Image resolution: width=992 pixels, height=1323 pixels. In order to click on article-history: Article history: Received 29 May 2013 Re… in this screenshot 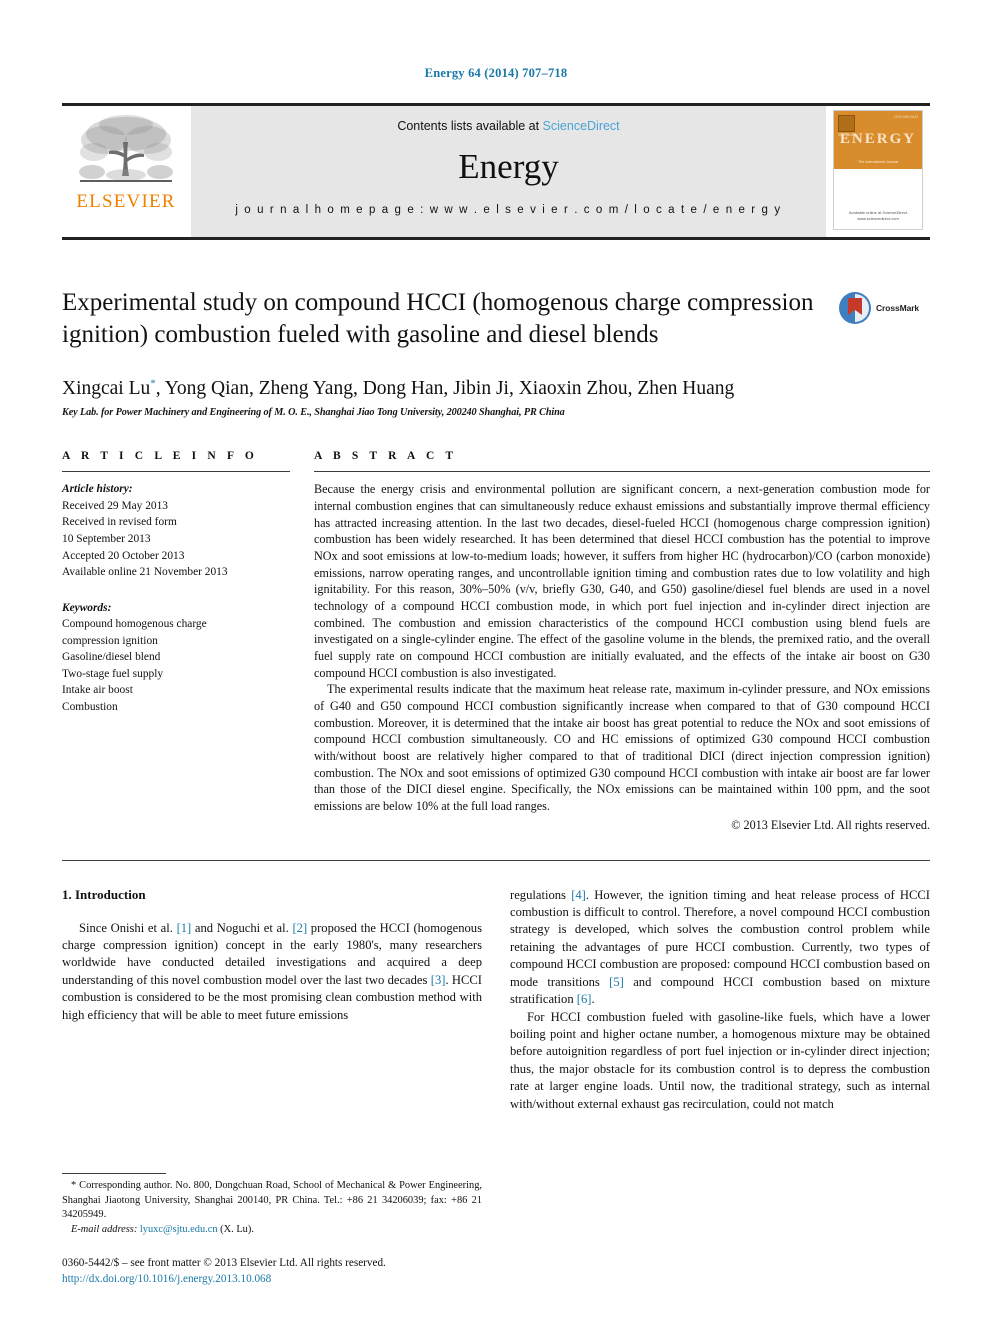, I will do `click(176, 530)`.